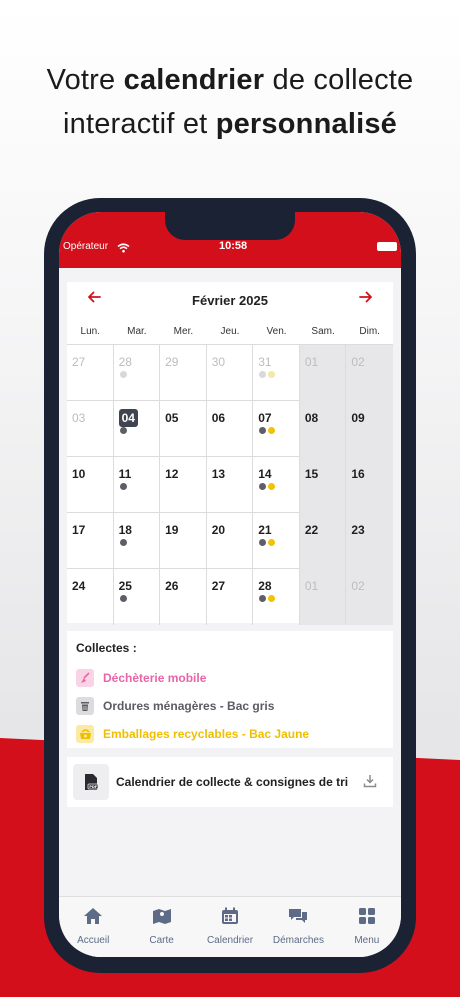  I want to click on calendar-day: 14, so click(276, 485).